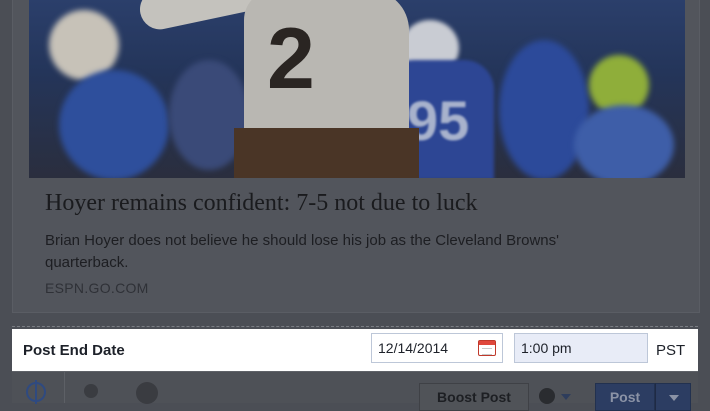 The height and width of the screenshot is (411, 710). Describe the element at coordinates (291, 59) in the screenshot. I see `jersey-number: 2` at that location.